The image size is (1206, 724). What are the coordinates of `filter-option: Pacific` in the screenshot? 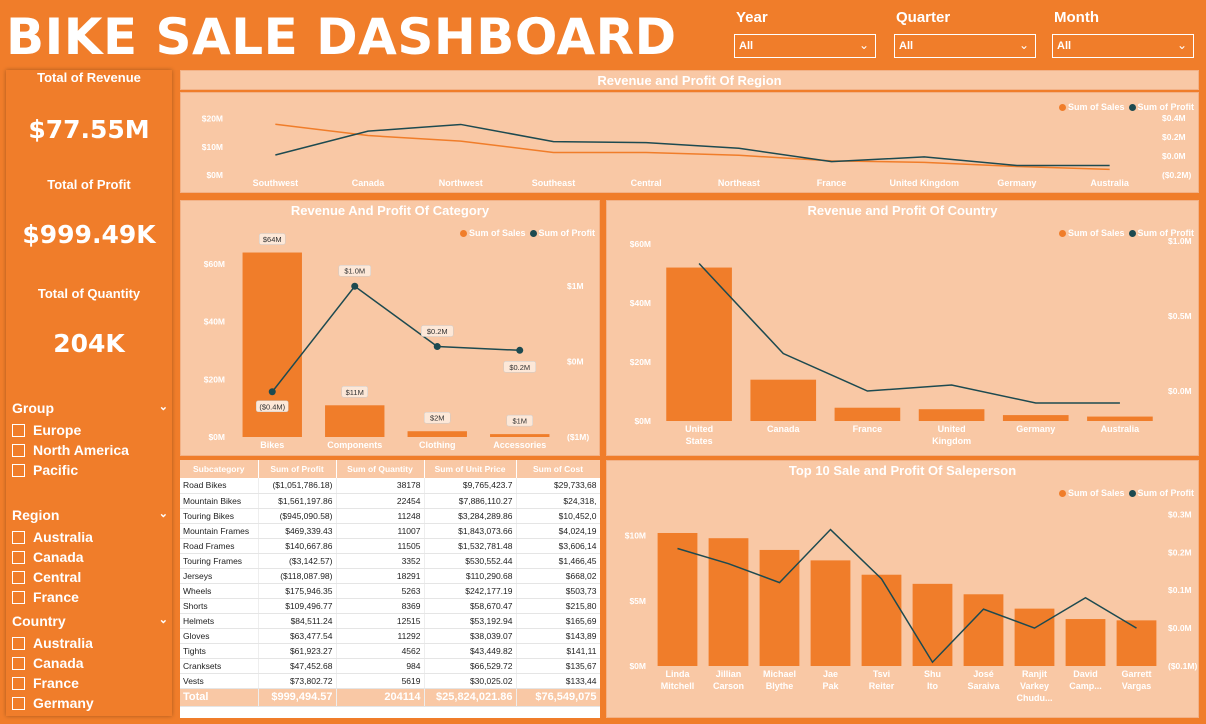 It's located at (92, 470).